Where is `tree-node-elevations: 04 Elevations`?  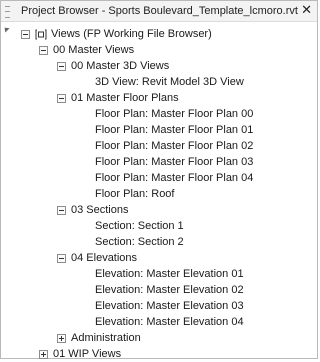
tree-node-elevations: 04 Elevations is located at coordinates (97, 258).